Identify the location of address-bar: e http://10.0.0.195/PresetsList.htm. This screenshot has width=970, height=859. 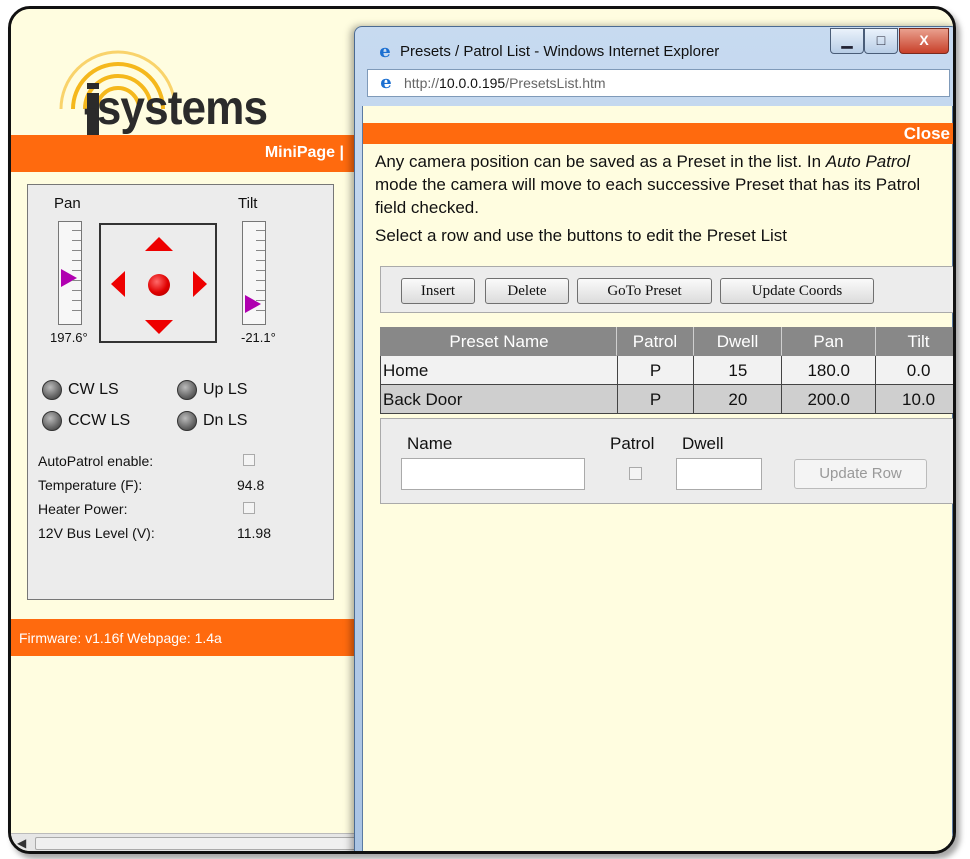
(658, 83).